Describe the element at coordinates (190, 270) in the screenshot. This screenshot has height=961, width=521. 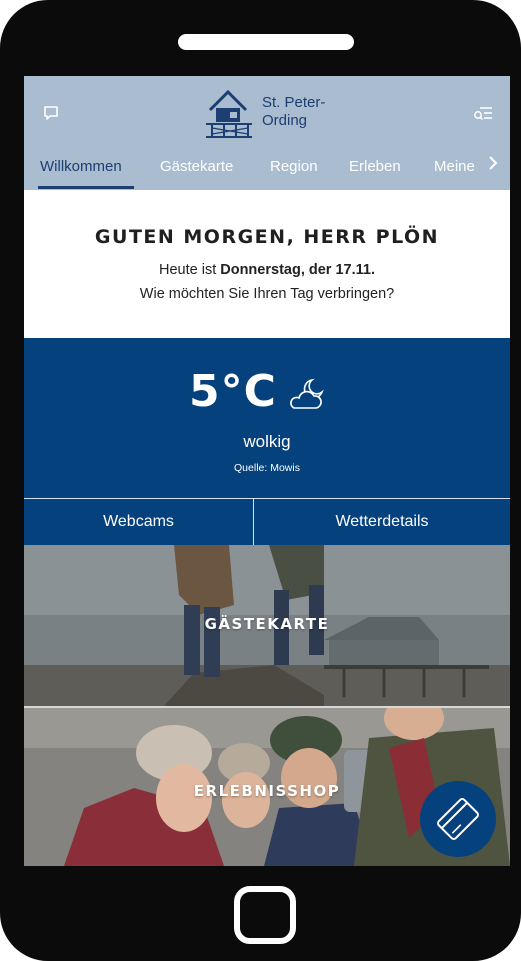
I see `greeting-date-prefix: Heute ist` at that location.